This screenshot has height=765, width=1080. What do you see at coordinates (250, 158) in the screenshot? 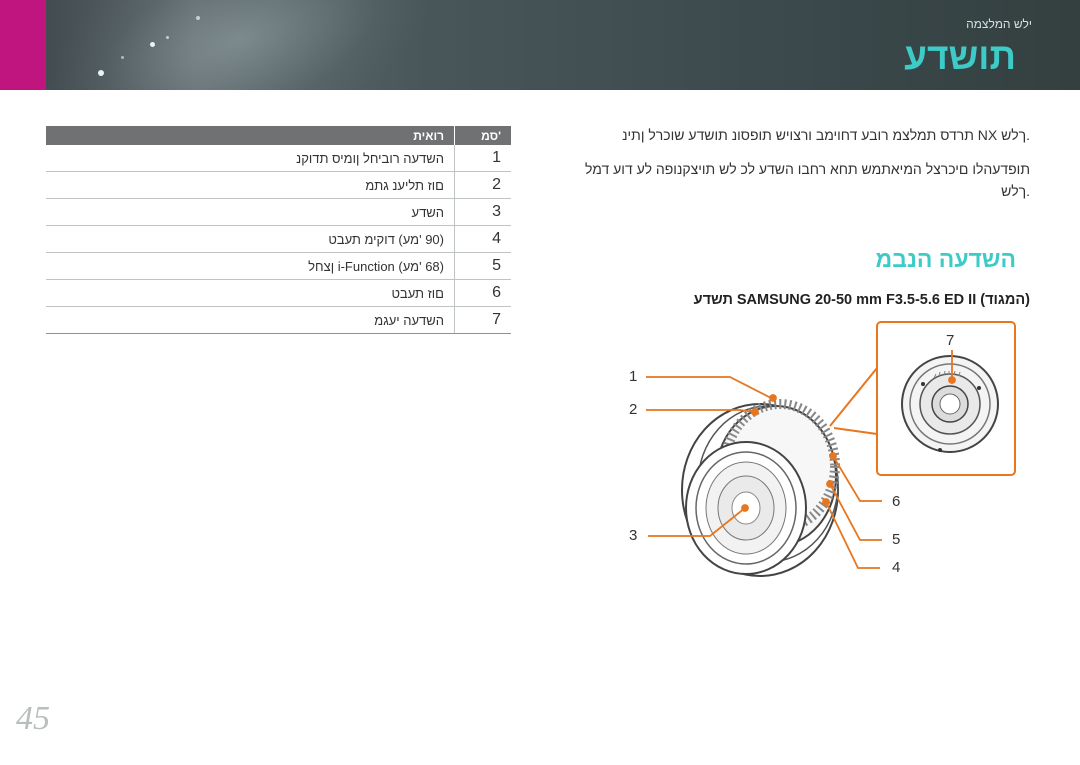
I see `row-description: השדעה רוביחל ןומיס תדוקנ` at bounding box center [250, 158].